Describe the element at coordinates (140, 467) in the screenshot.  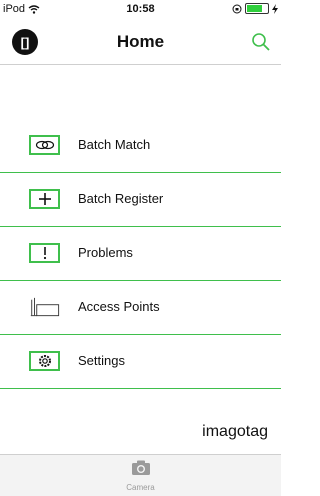
I see `camera-icon` at that location.